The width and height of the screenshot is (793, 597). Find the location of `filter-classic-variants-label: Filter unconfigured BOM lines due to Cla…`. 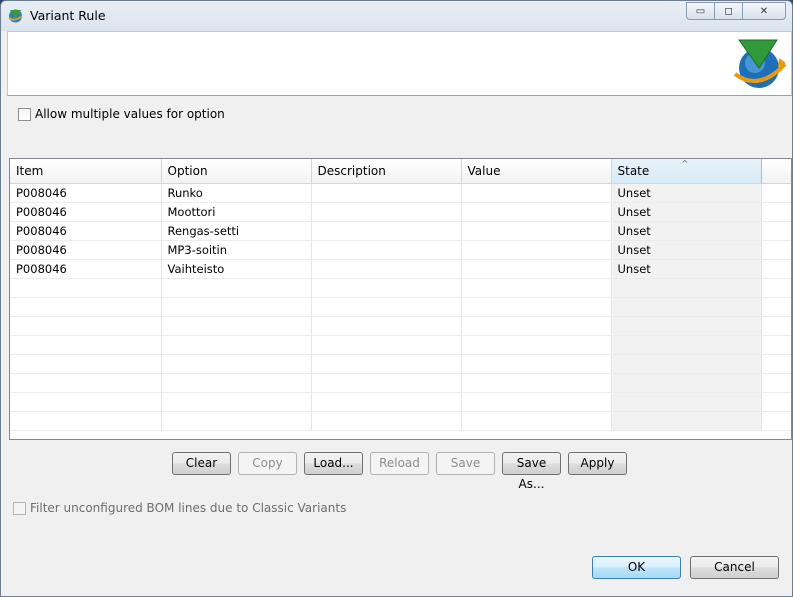

filter-classic-variants-label: Filter unconfigured BOM lines due to Cla… is located at coordinates (188, 508).